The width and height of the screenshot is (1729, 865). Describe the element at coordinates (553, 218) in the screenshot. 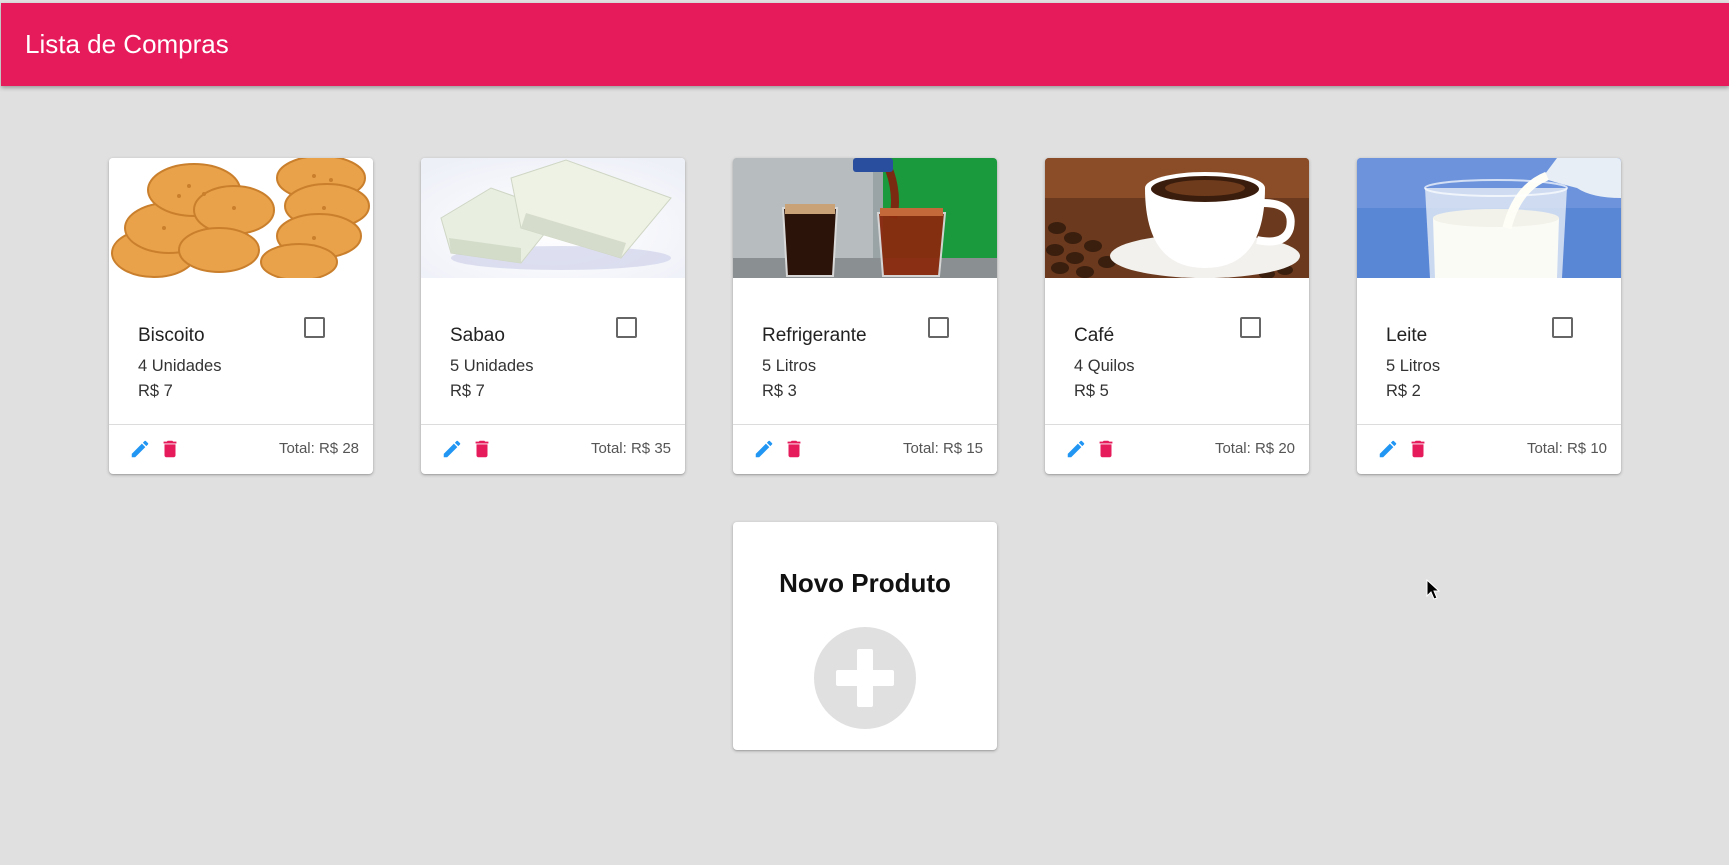

I see `product-image-soap-bars` at that location.